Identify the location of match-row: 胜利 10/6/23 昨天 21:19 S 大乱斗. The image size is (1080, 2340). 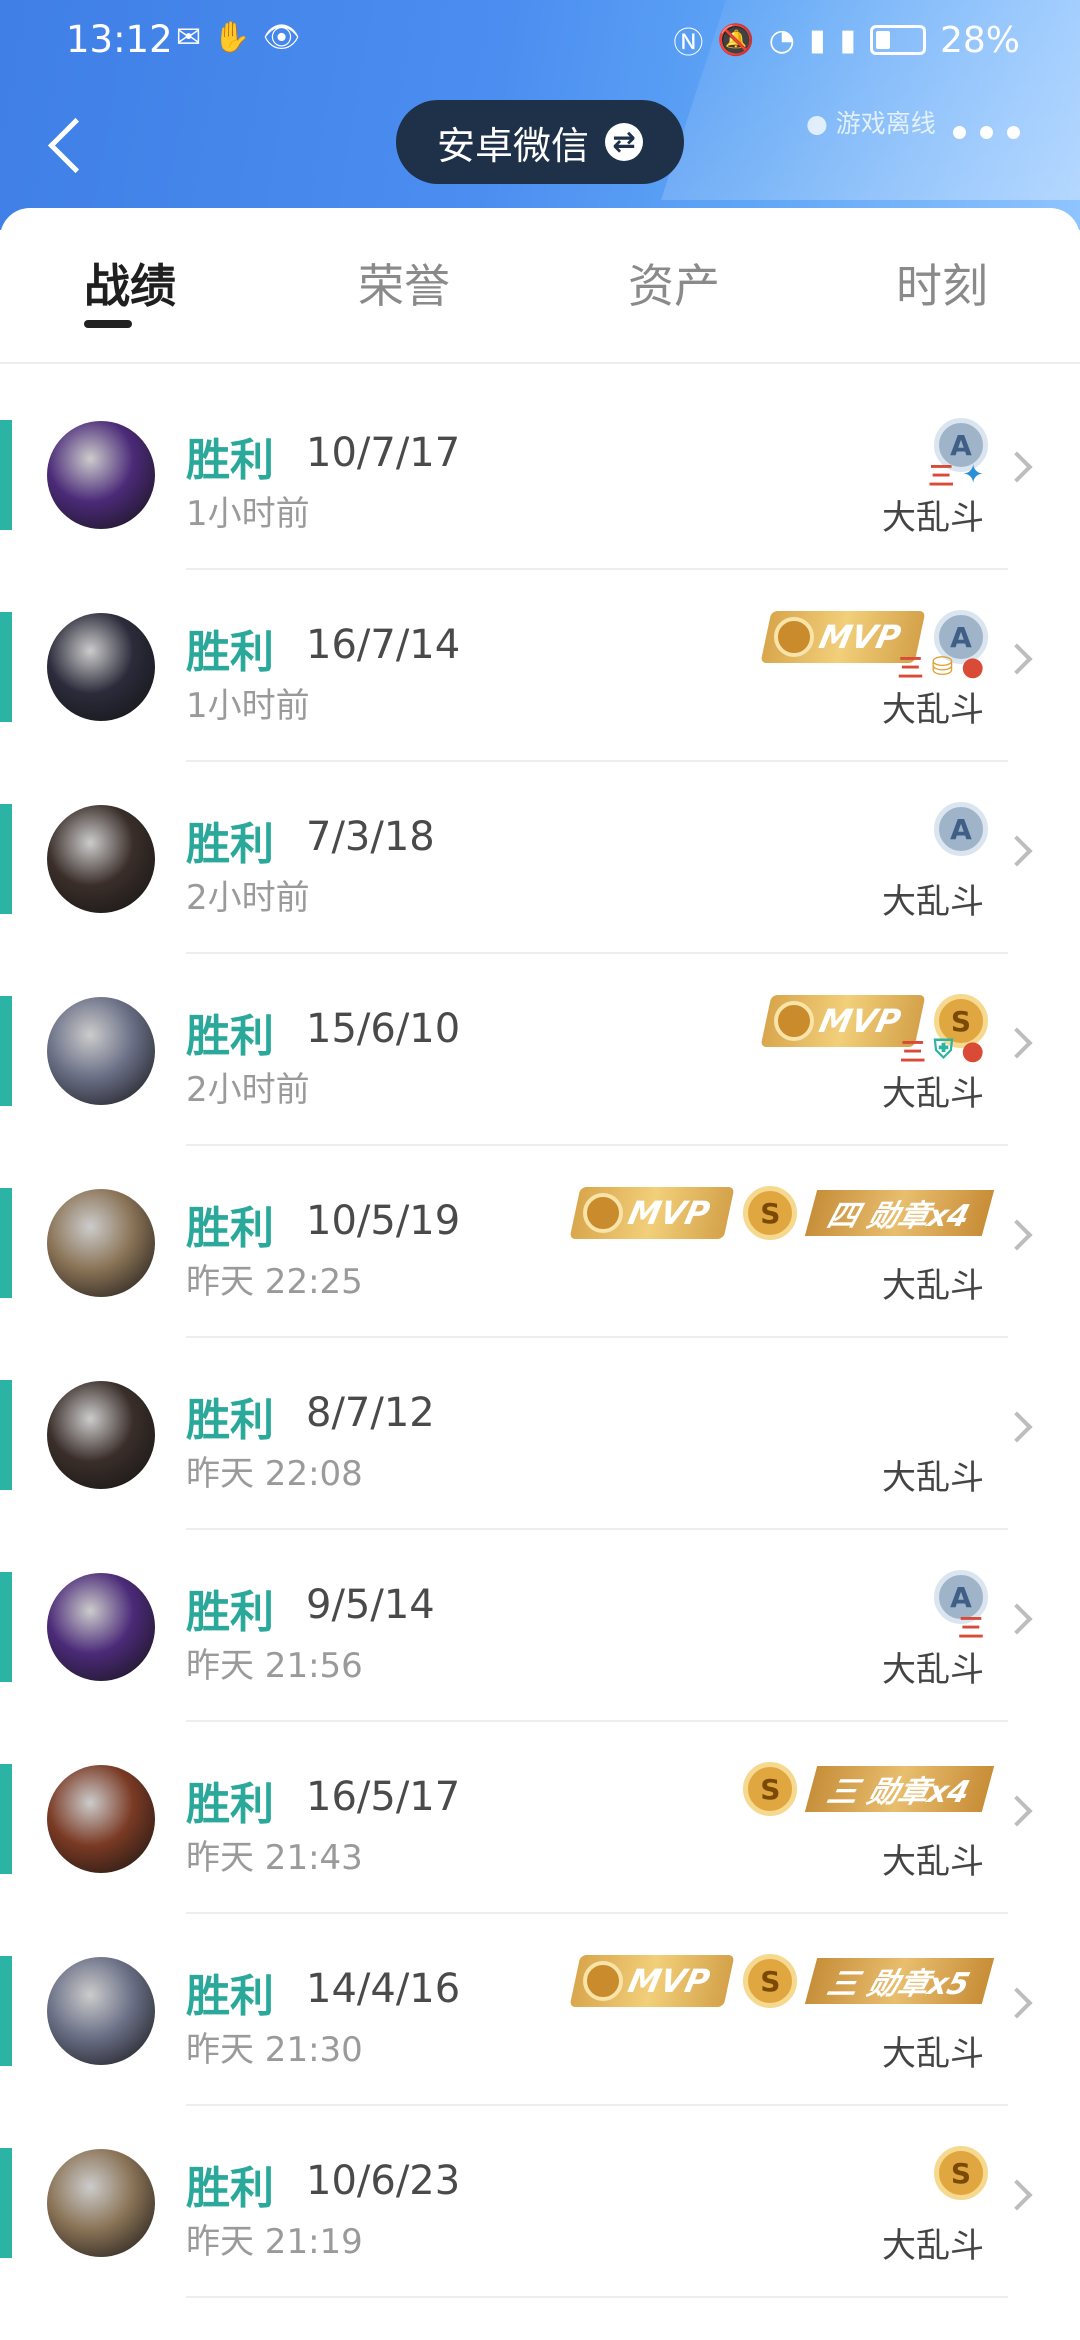
(540, 2202).